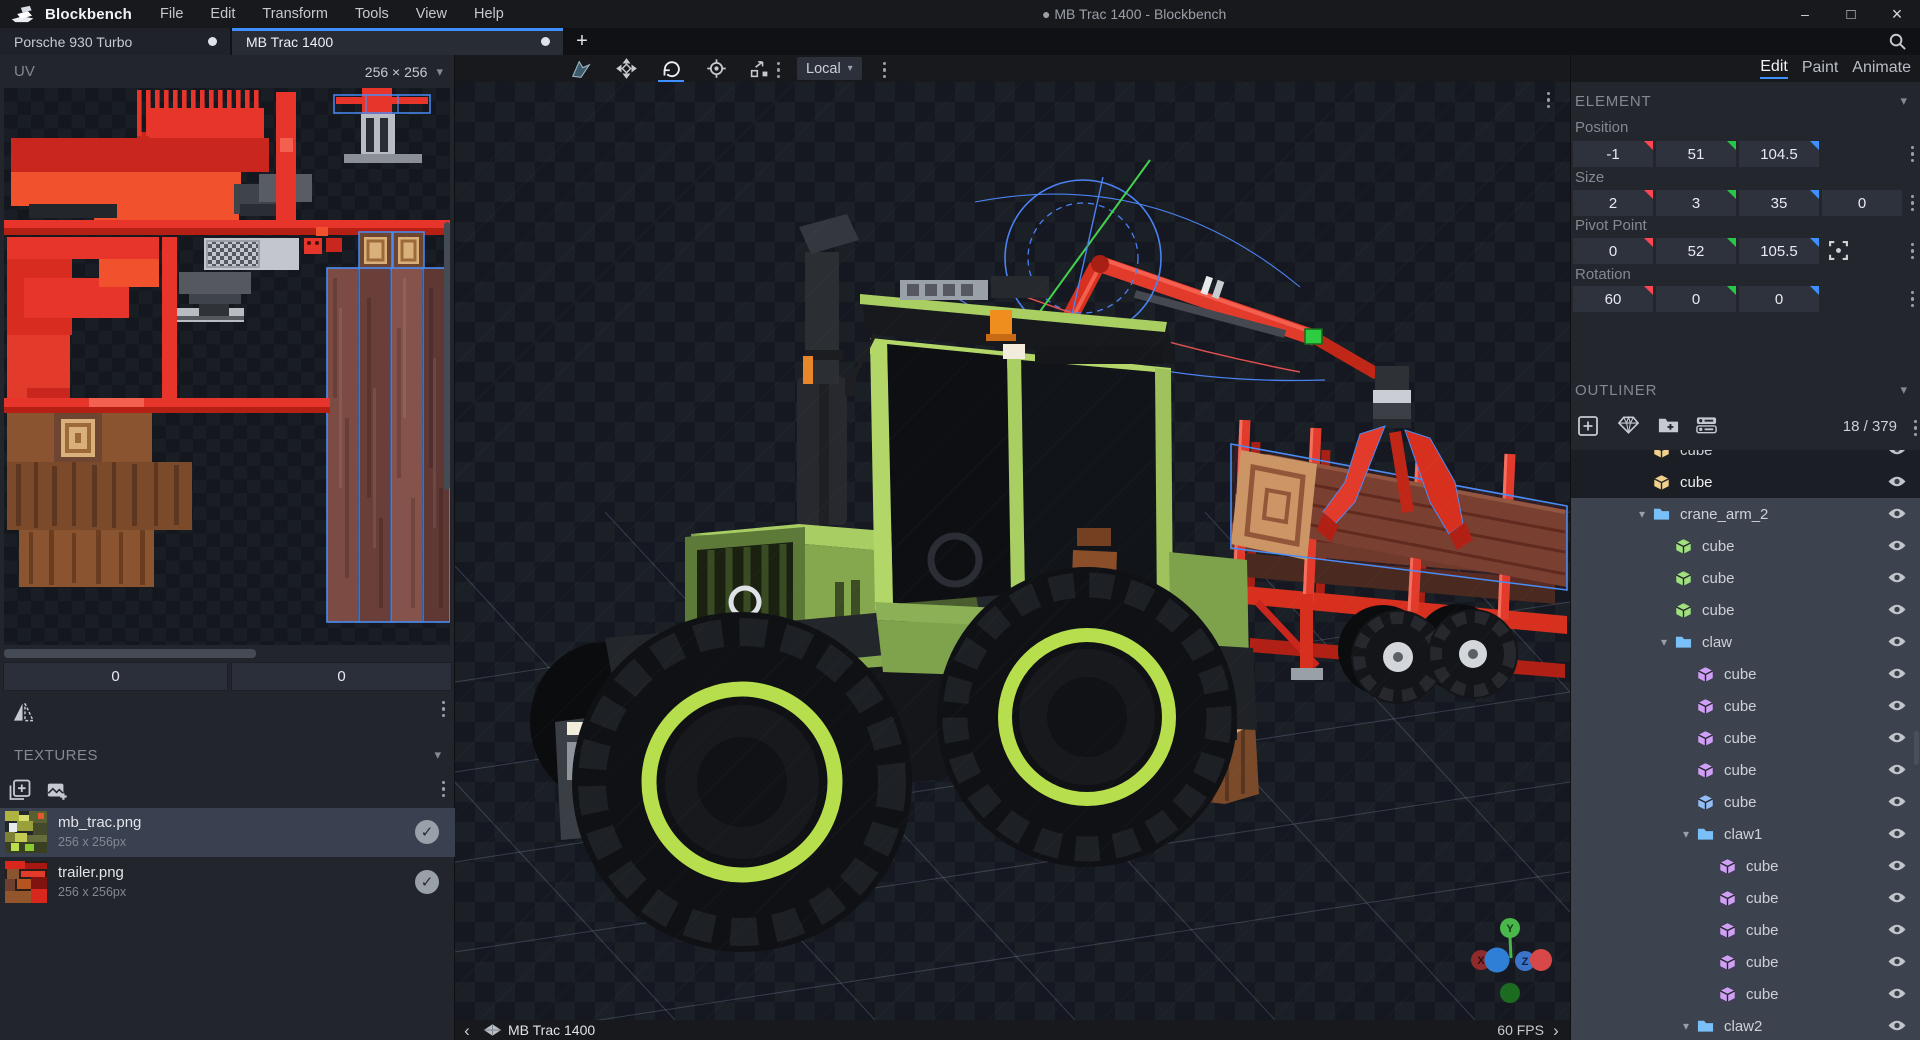 The height and width of the screenshot is (1040, 1920). I want to click on mode-tab-edit: Edit, so click(1774, 68).